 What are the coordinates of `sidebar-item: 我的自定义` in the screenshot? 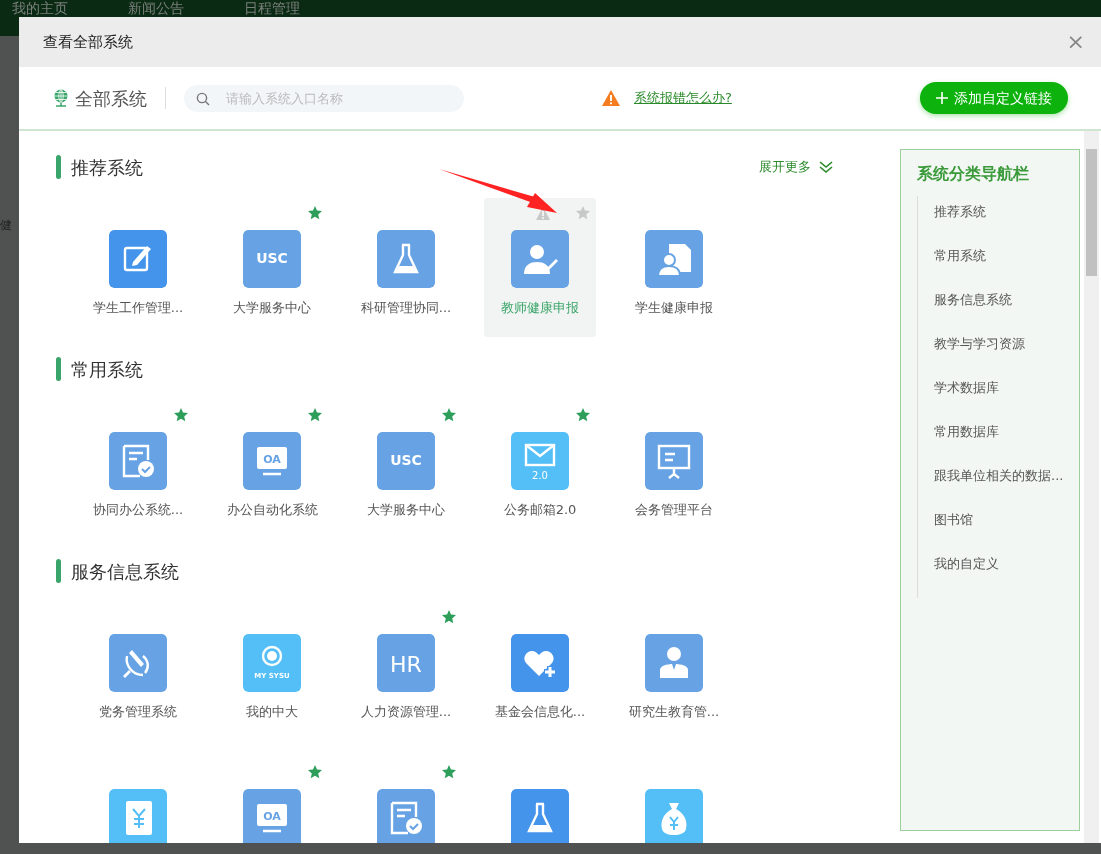 It's located at (1006, 576).